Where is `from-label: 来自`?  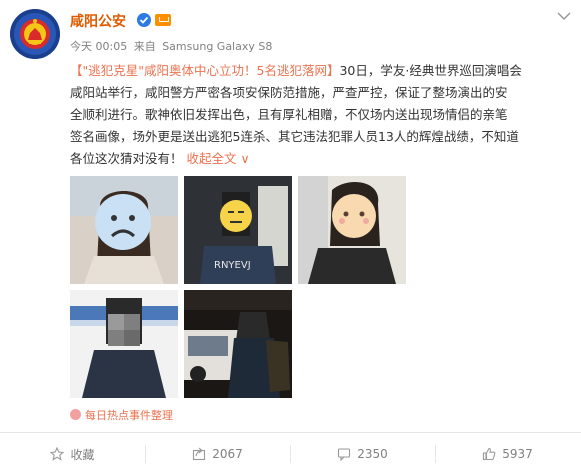 from-label: 来自 is located at coordinates (144, 46).